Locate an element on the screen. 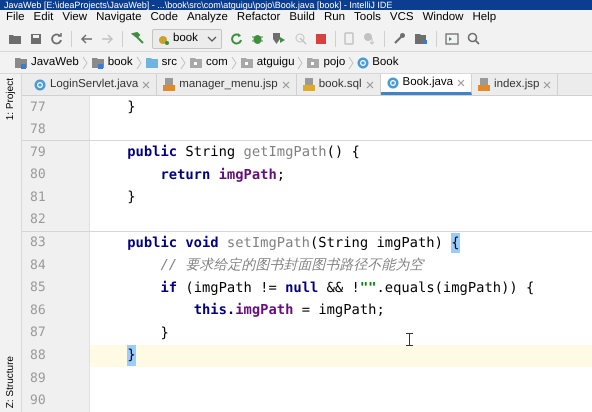  wrench-icon is located at coordinates (399, 38).